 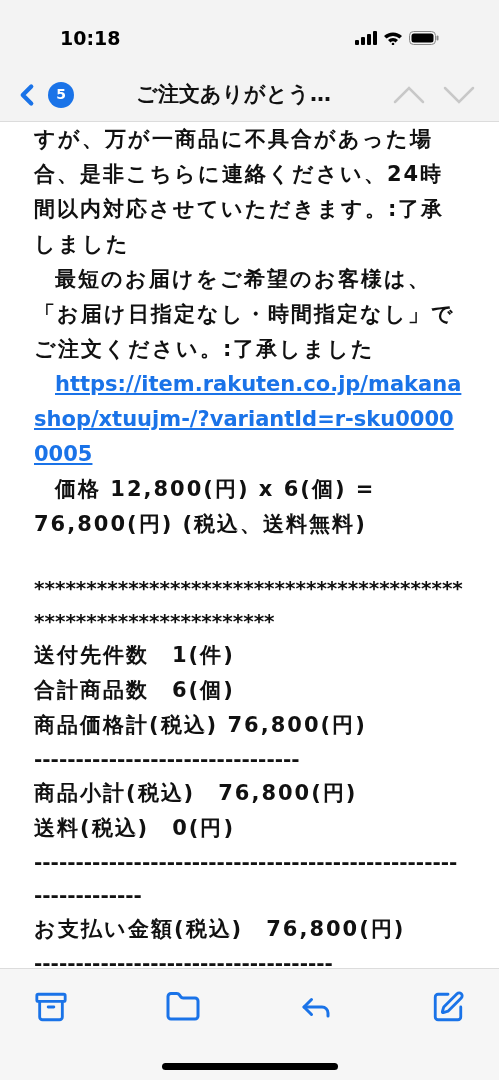 What do you see at coordinates (135, 828) in the screenshot?
I see `email-text: 送料(税込) 0(円)` at bounding box center [135, 828].